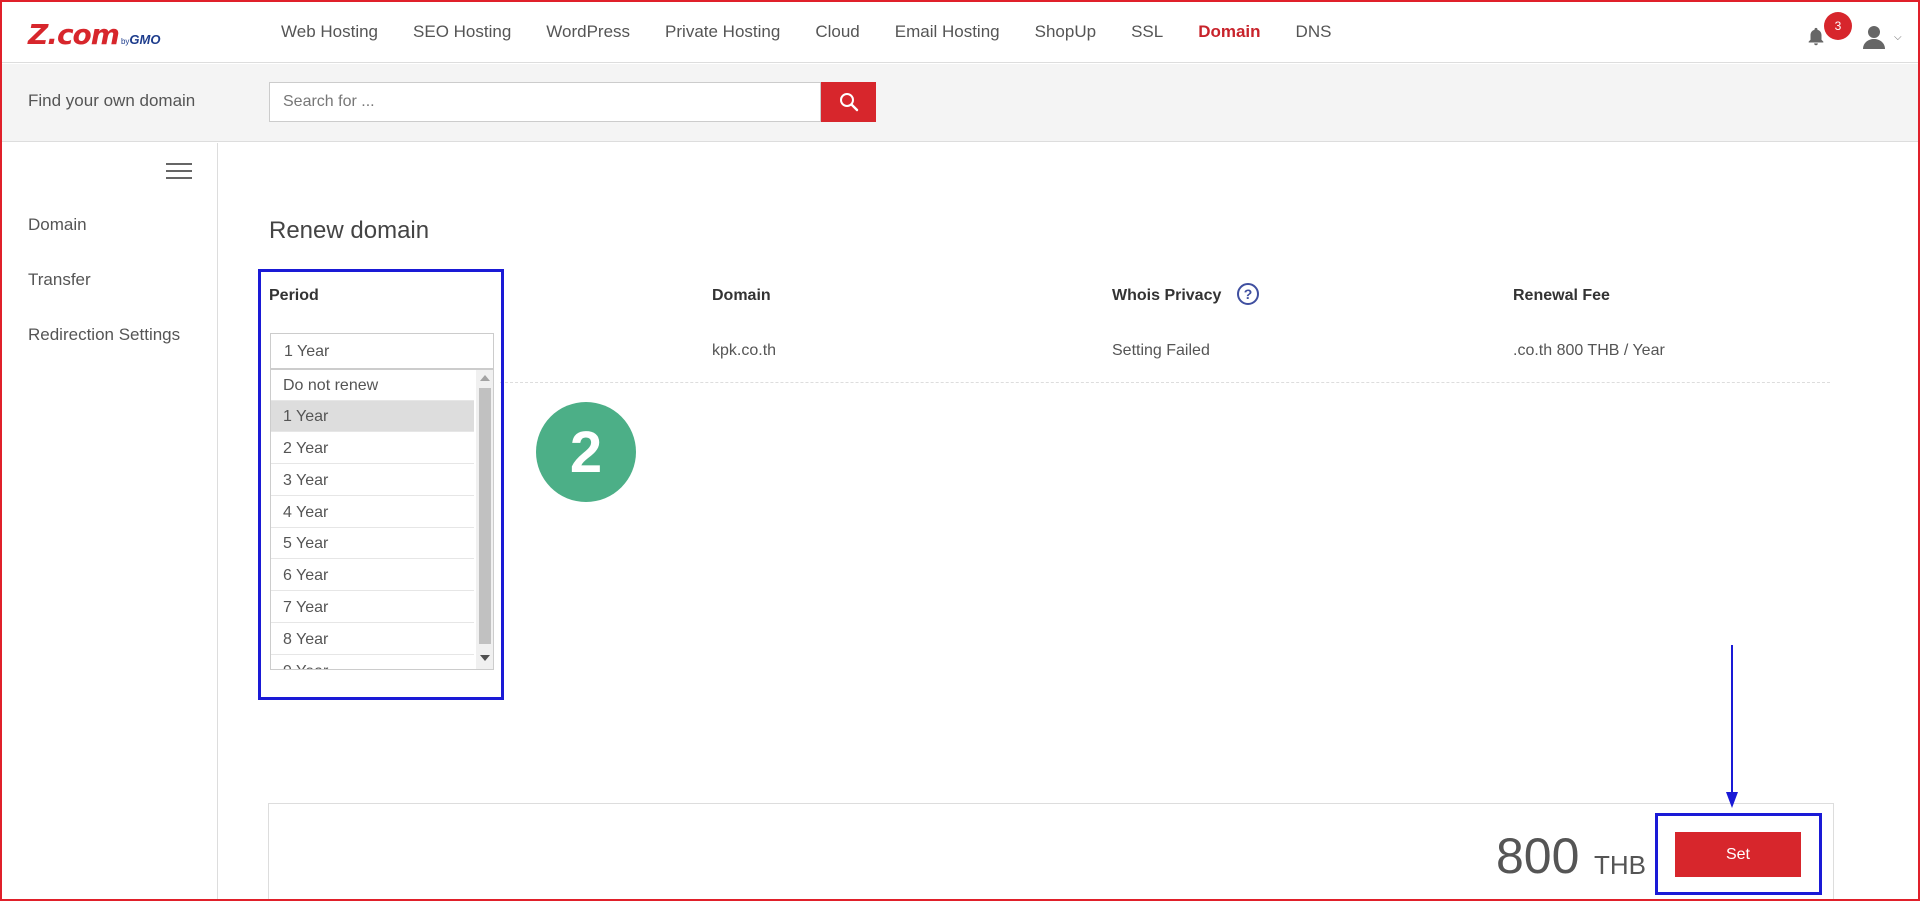  What do you see at coordinates (1147, 32) in the screenshot?
I see `nav-ssl: SSL` at bounding box center [1147, 32].